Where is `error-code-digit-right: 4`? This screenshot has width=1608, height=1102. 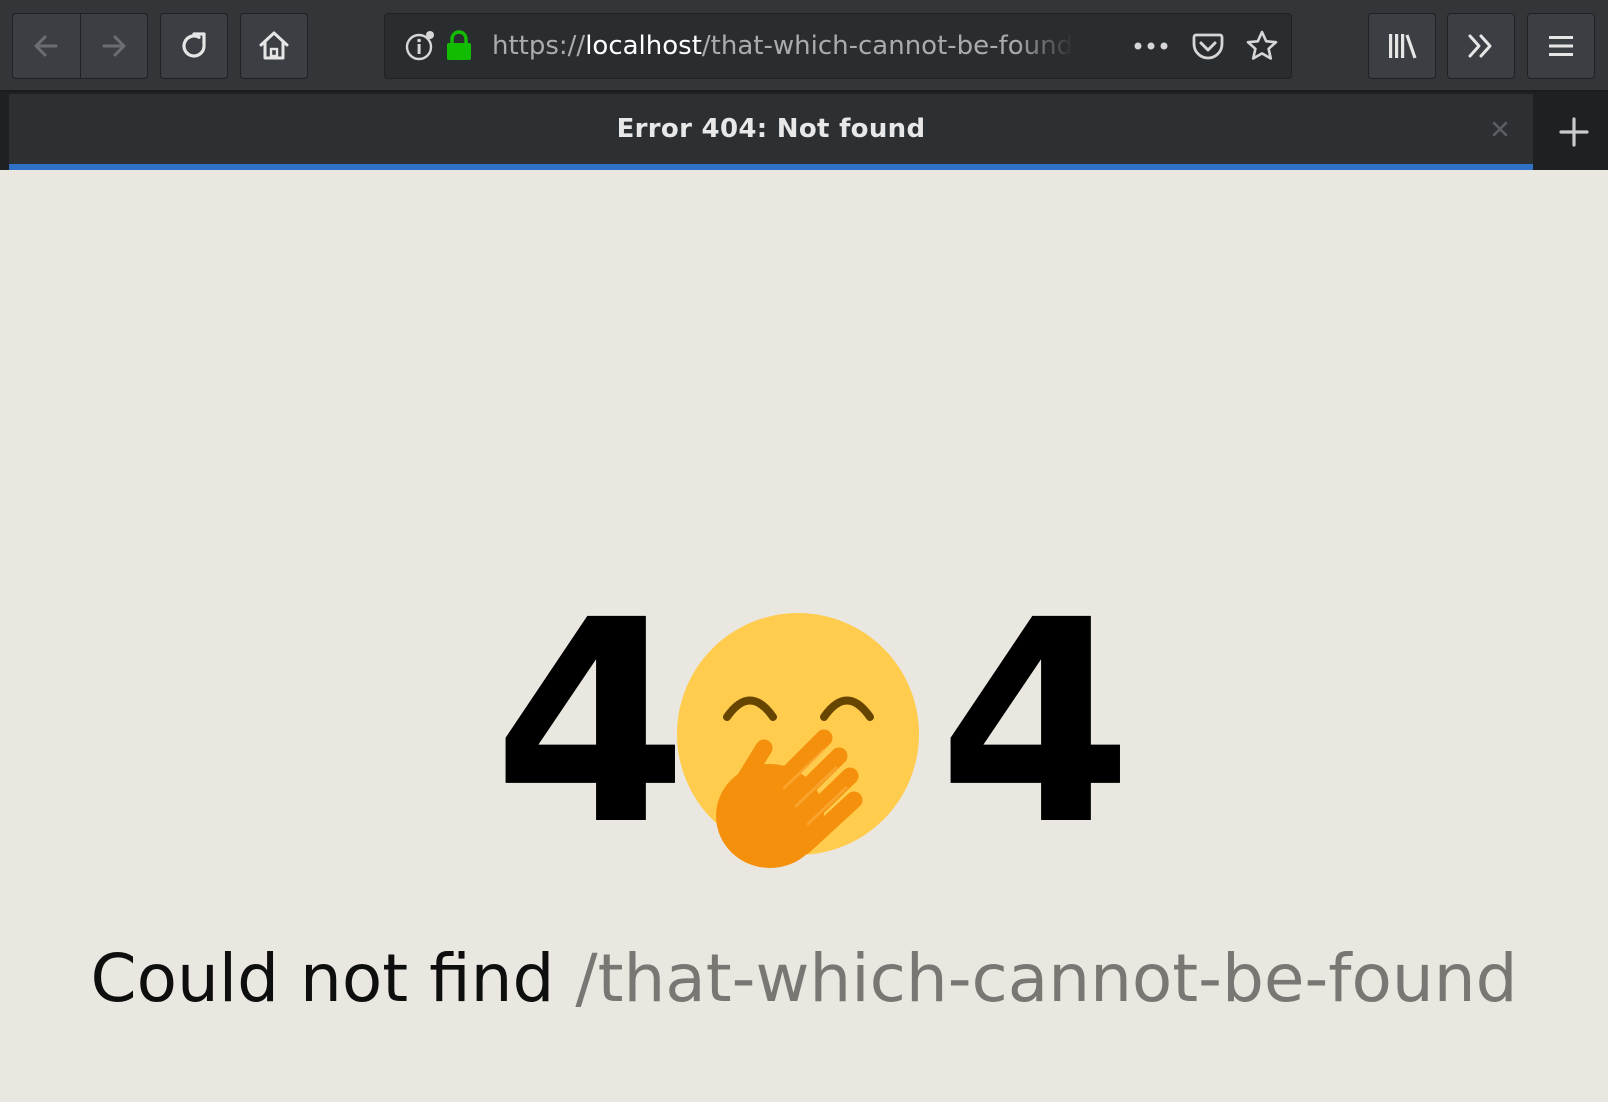
error-code-digit-right: 4 is located at coordinates (1035, 724).